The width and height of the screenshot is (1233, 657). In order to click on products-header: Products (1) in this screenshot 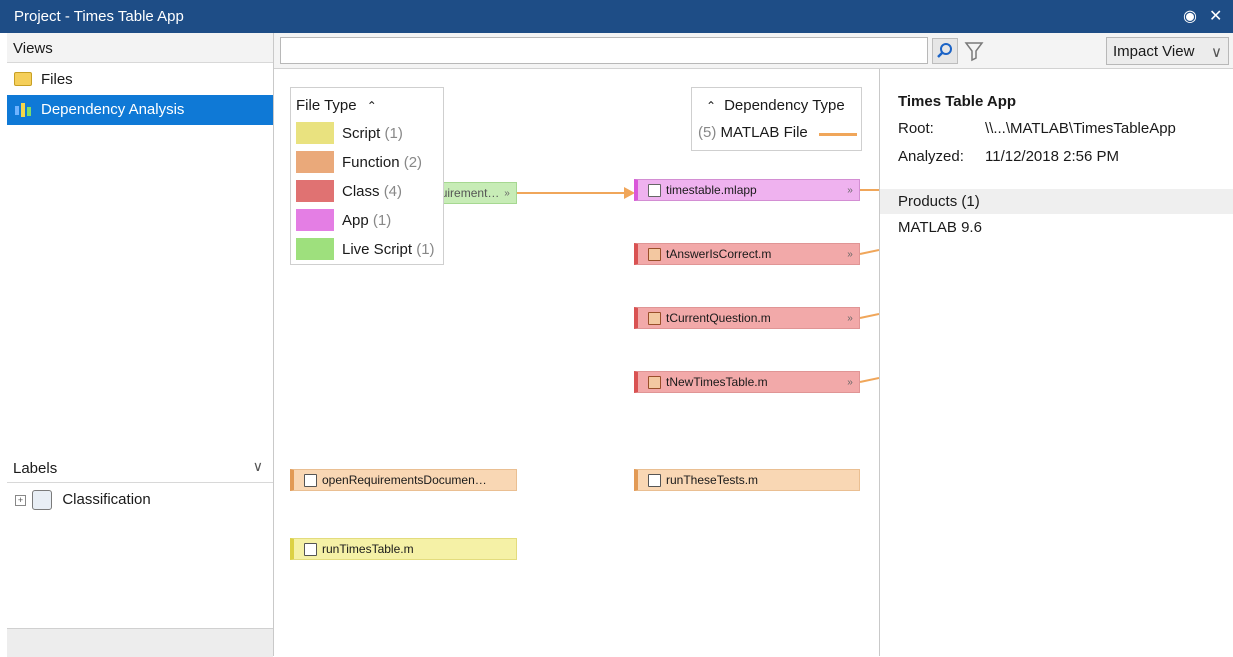, I will do `click(1056, 201)`.